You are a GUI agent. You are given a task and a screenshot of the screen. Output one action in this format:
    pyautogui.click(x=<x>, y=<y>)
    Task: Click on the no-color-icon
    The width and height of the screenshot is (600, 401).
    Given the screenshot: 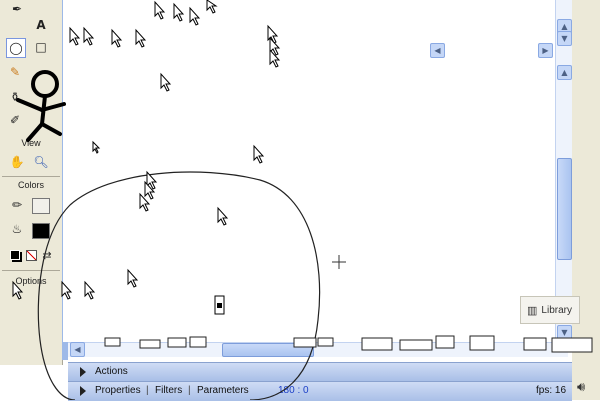 What is the action you would take?
    pyautogui.click(x=31, y=255)
    